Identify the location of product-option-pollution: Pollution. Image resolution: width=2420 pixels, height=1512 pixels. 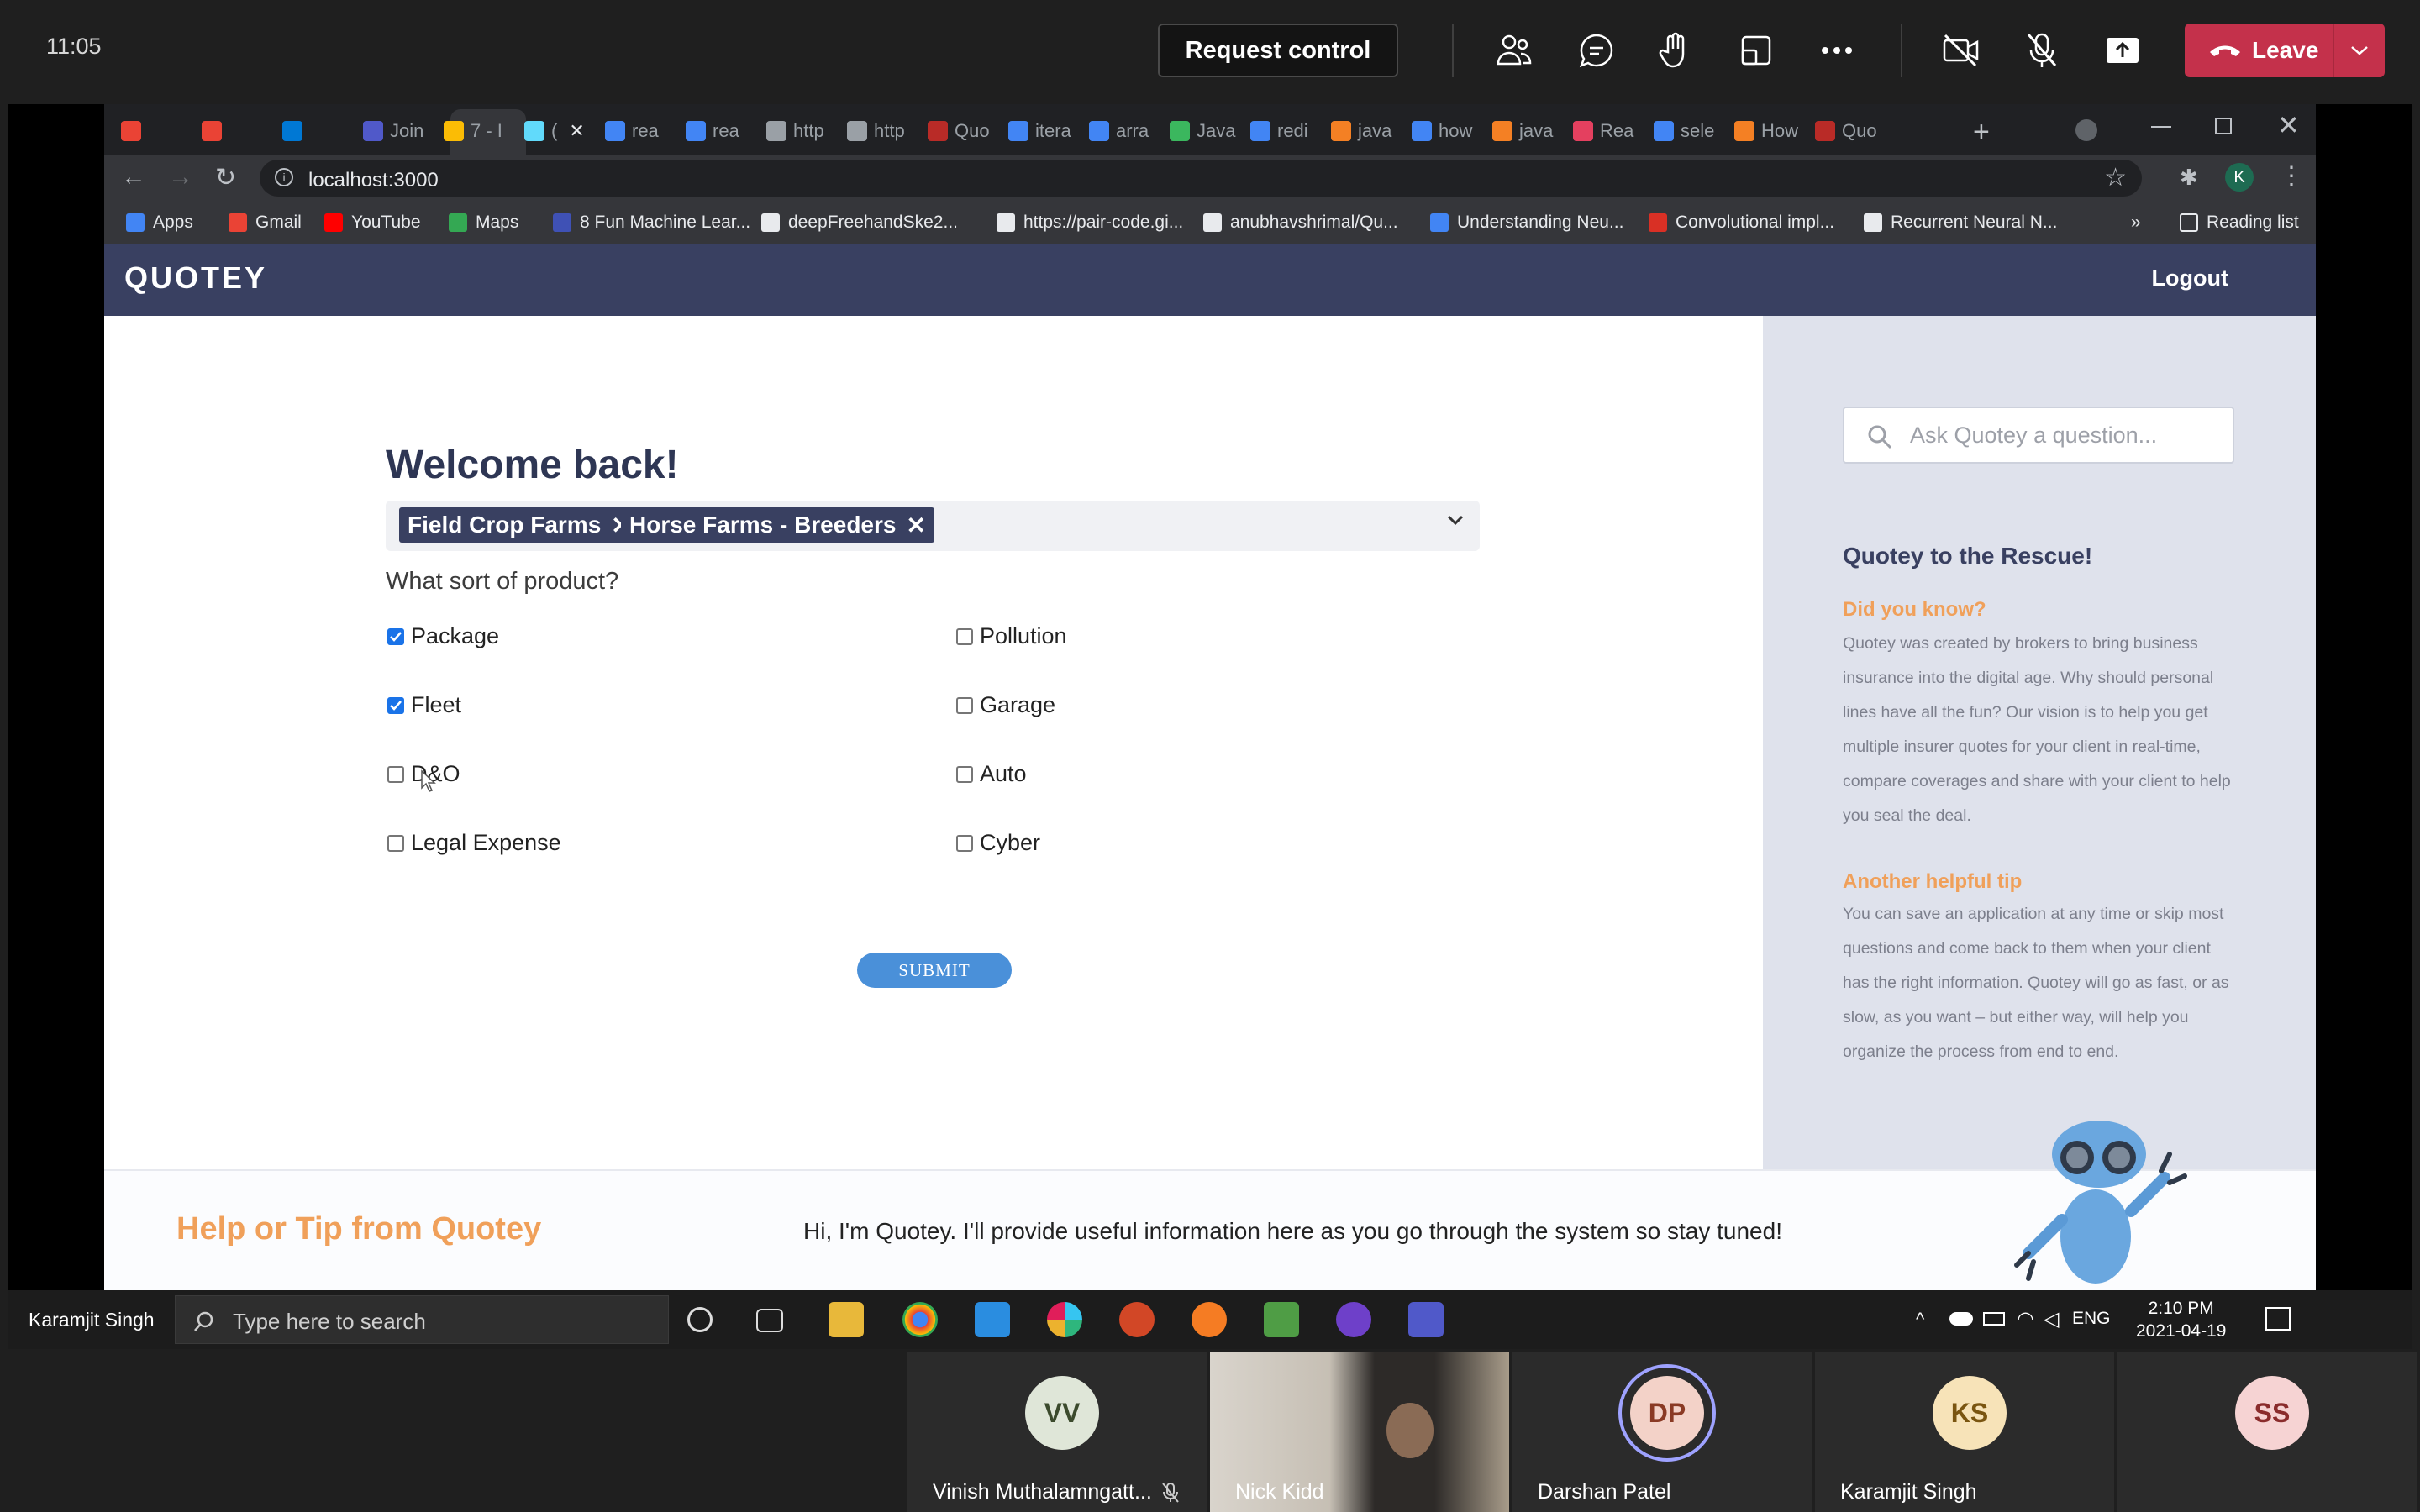
(1012, 636).